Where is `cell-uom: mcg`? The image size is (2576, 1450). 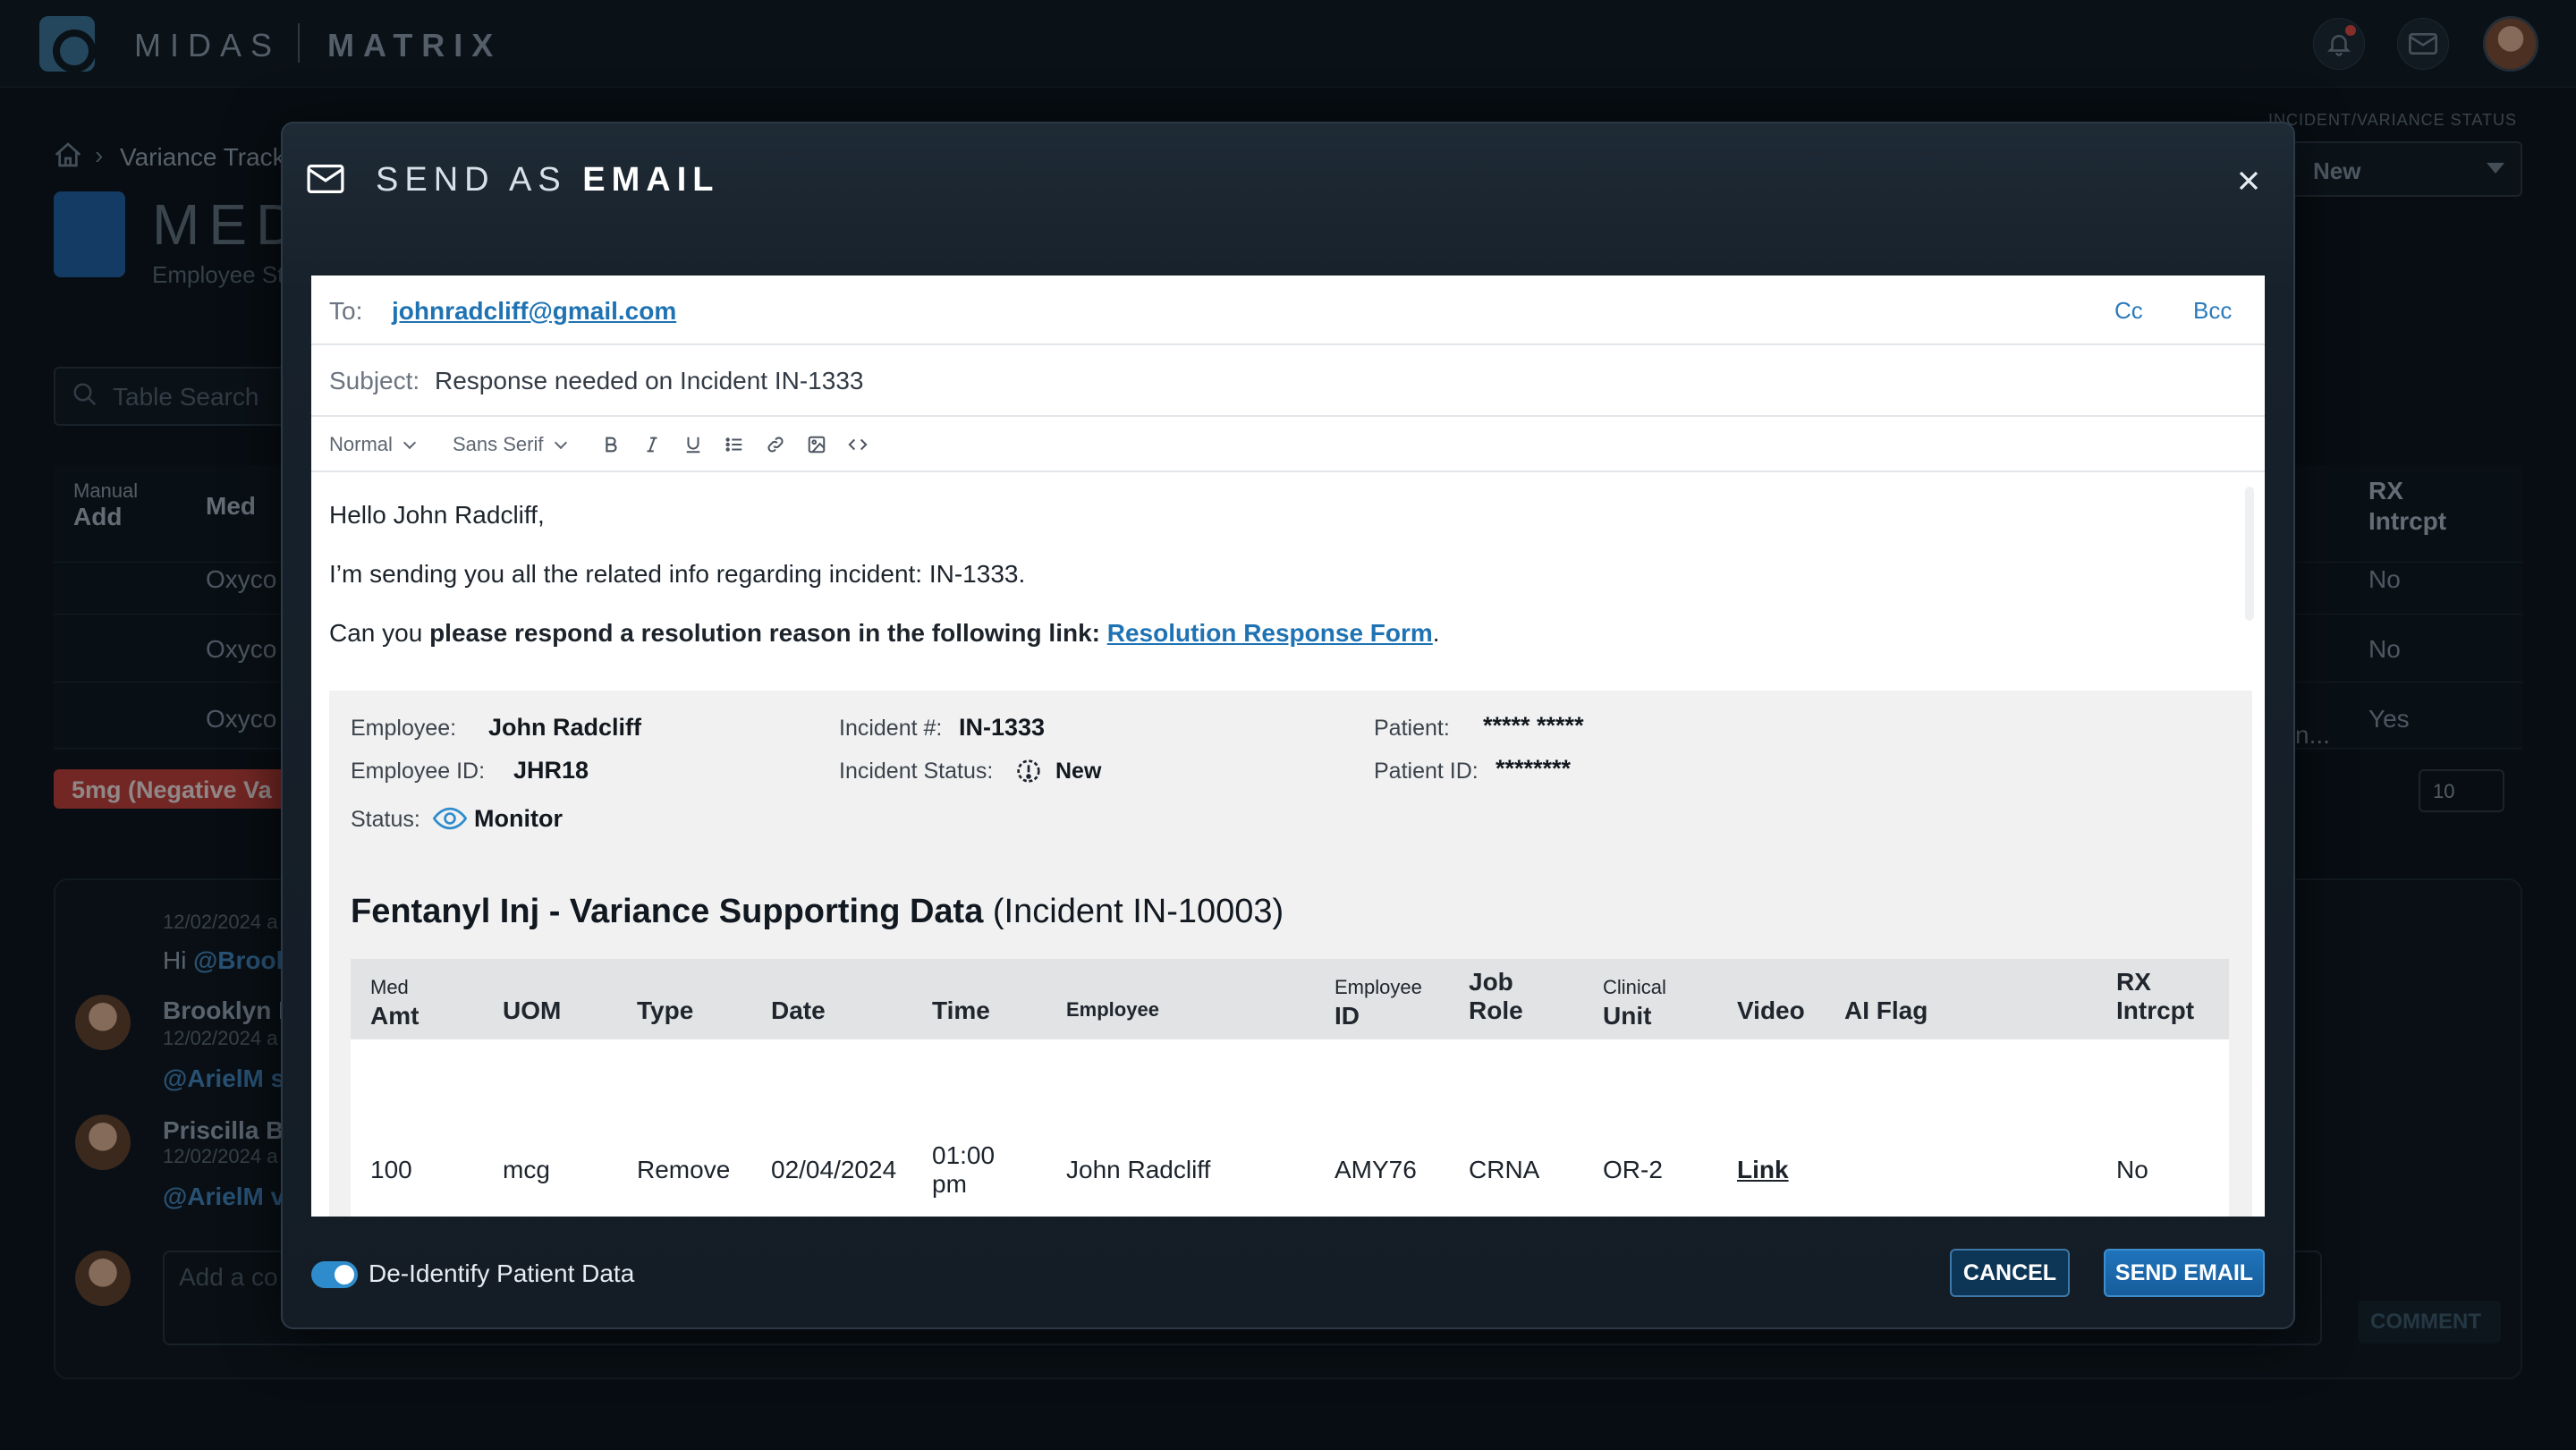 cell-uom: mcg is located at coordinates (526, 1169).